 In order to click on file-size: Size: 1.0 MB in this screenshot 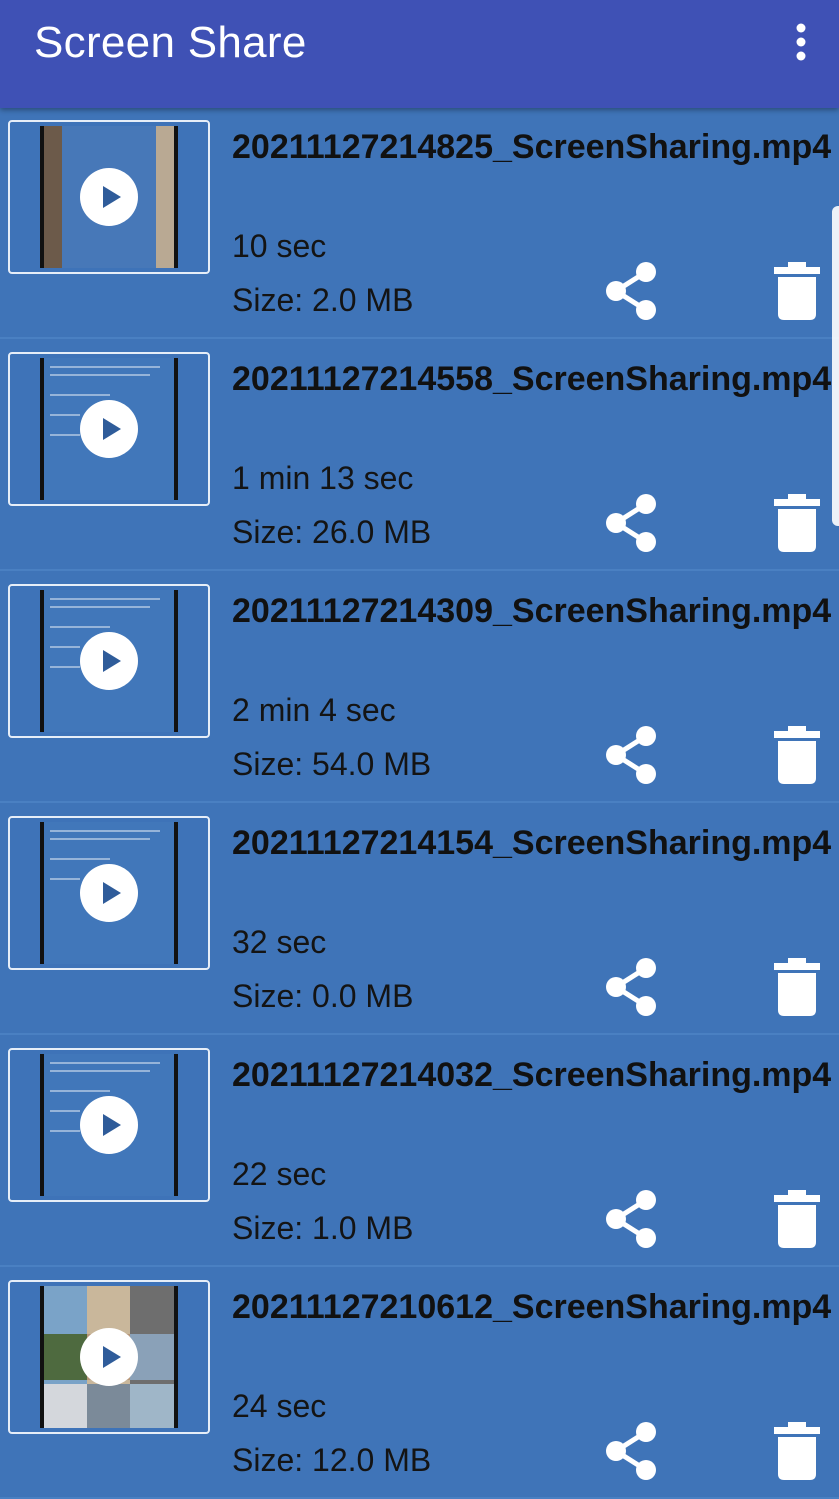, I will do `click(323, 1228)`.